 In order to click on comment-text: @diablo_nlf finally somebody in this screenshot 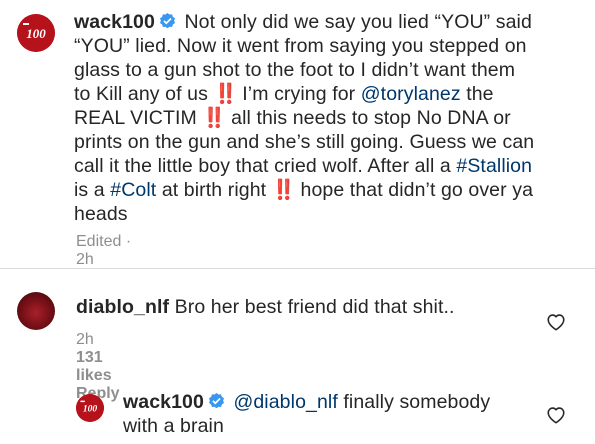, I will do `click(361, 402)`.